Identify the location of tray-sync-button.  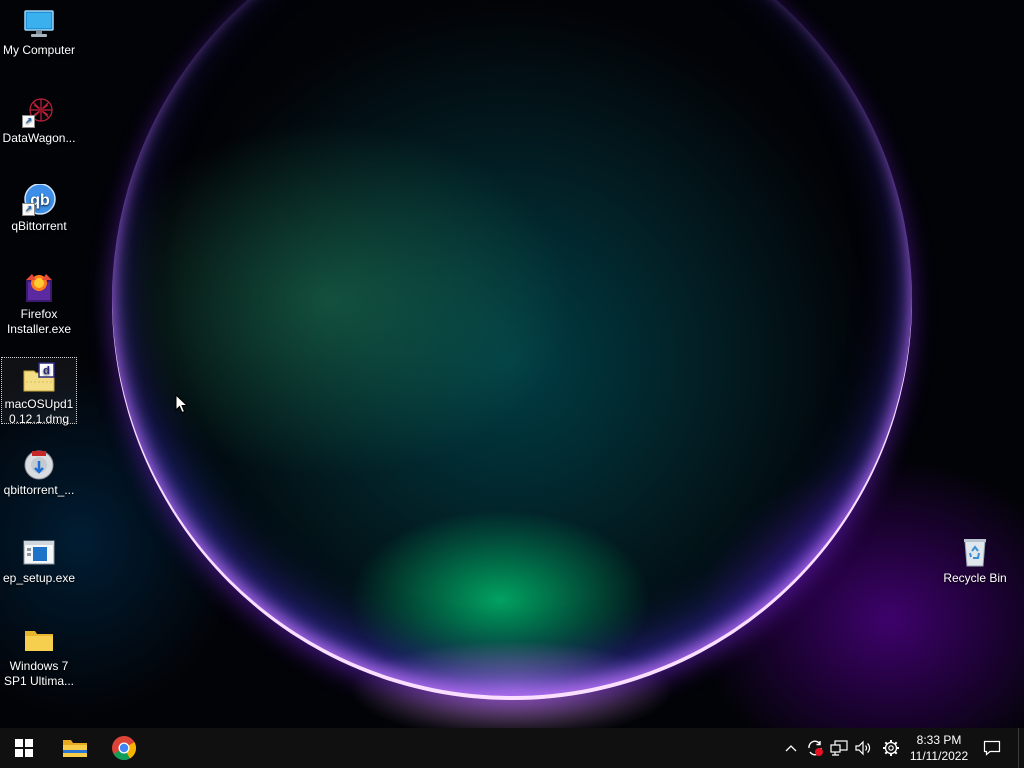
(815, 748).